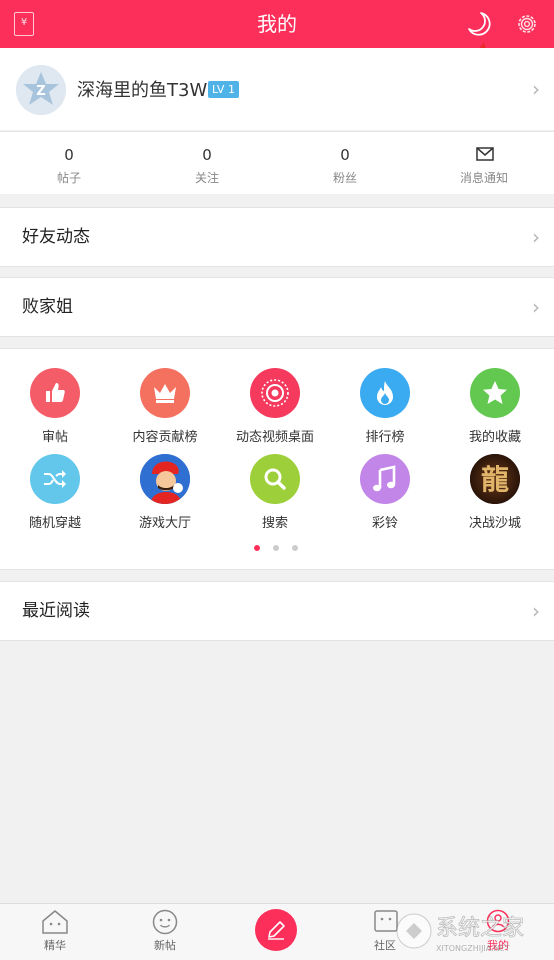  What do you see at coordinates (274, 523) in the screenshot?
I see `grid-label: 搜索` at bounding box center [274, 523].